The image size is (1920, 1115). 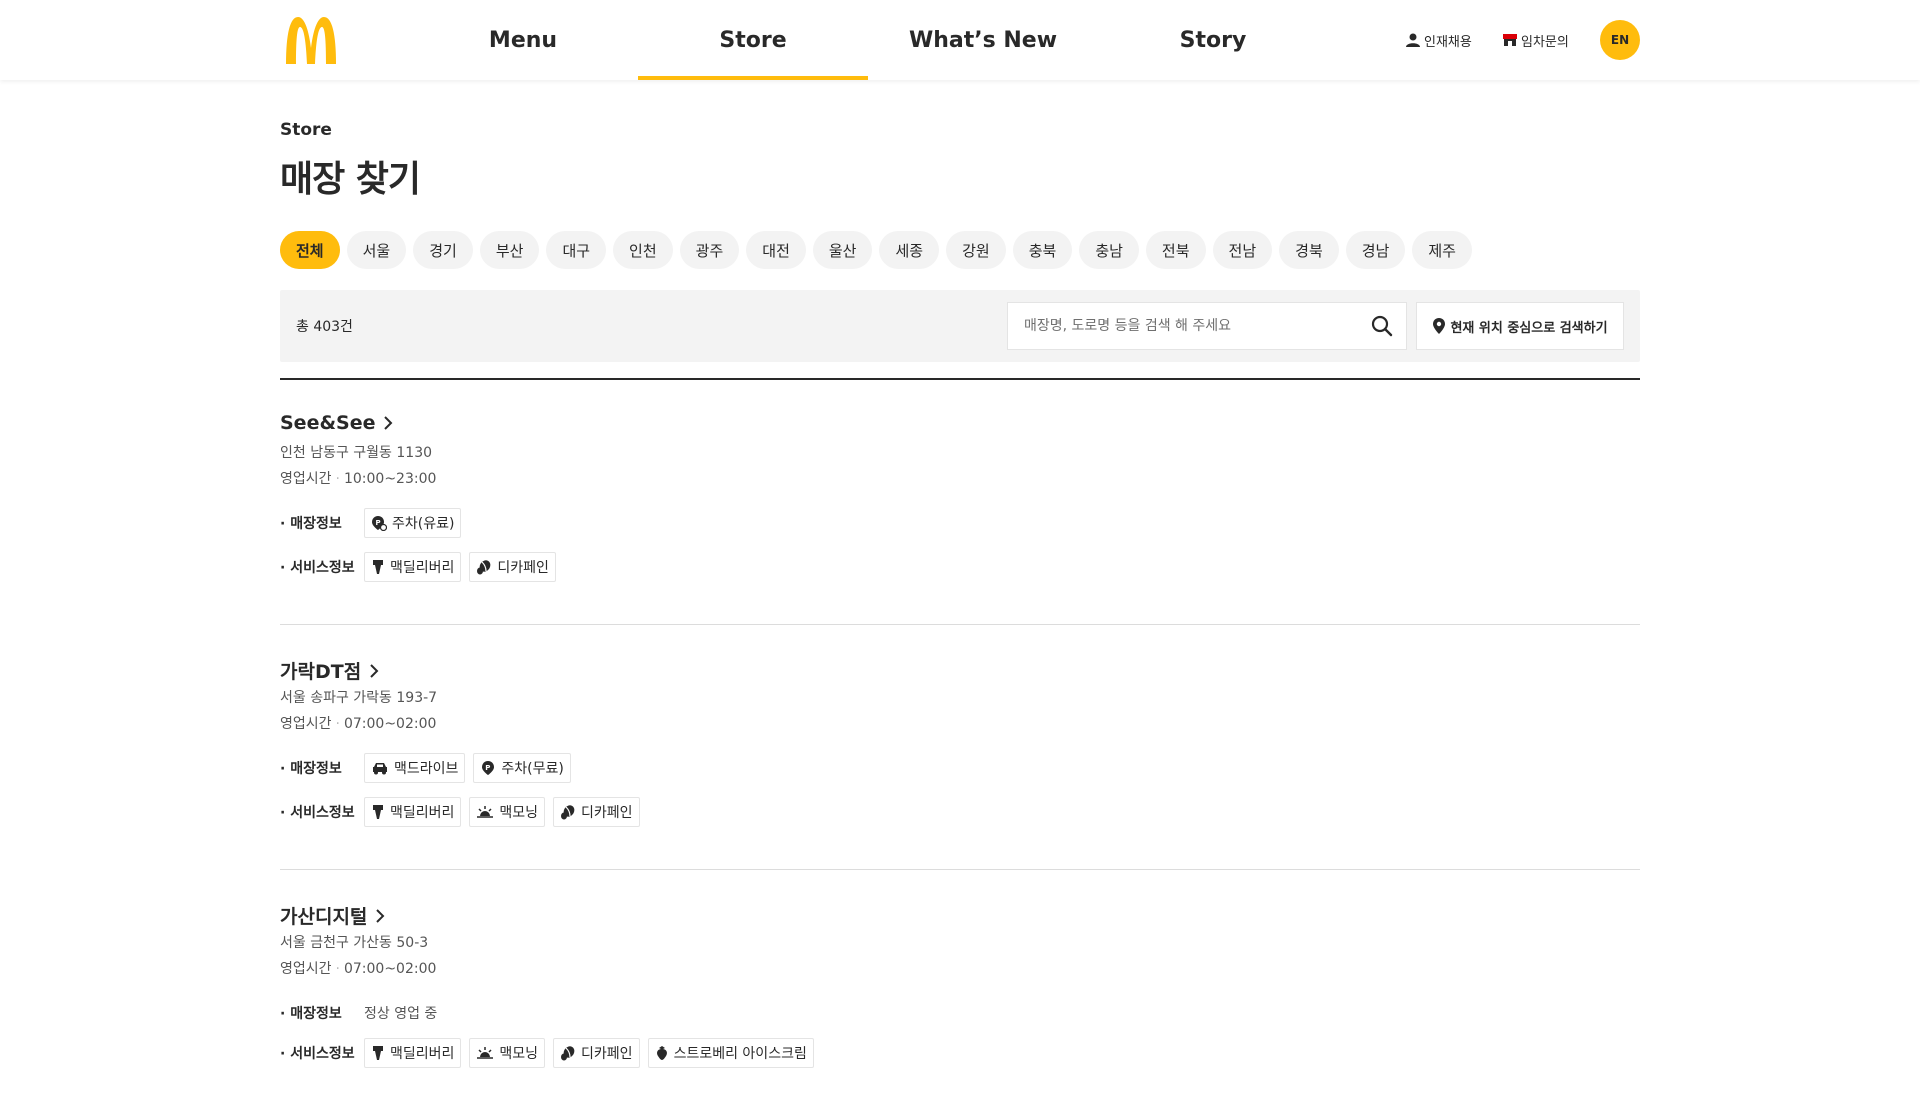 What do you see at coordinates (1375, 250) in the screenshot?
I see `region-gyeongnam: 경남` at bounding box center [1375, 250].